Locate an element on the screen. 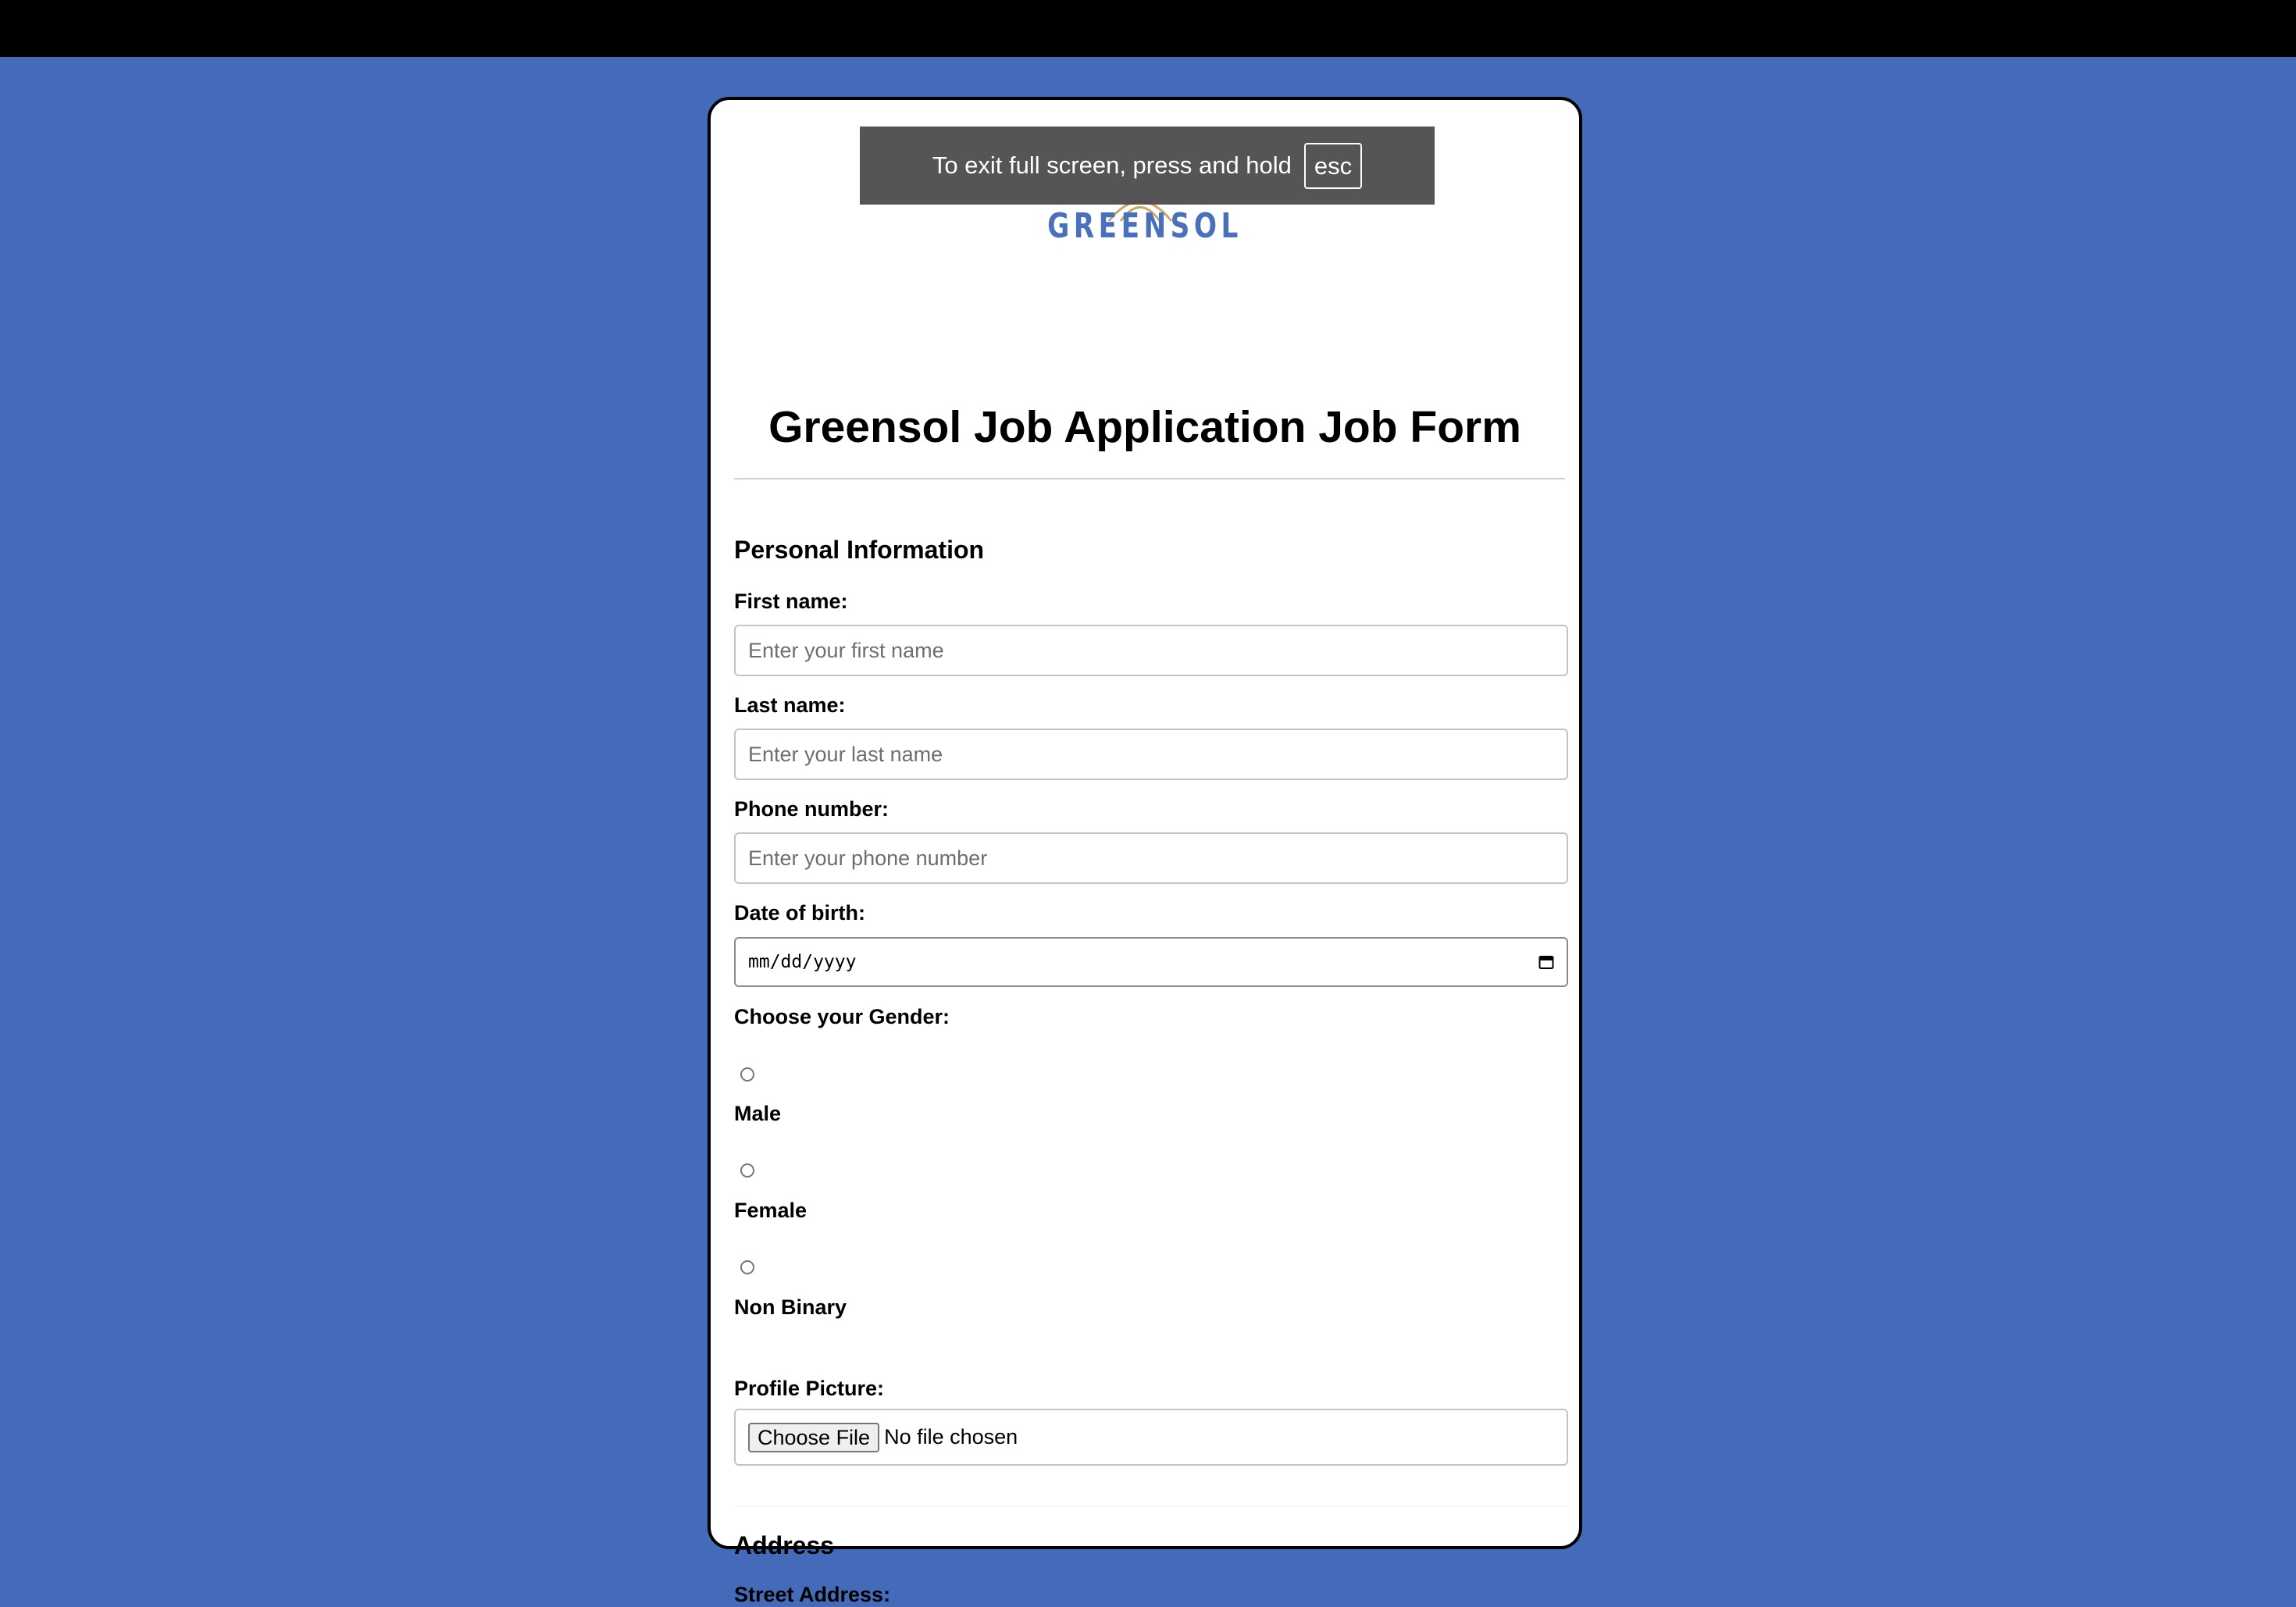 This screenshot has width=2296, height=1607. fullscreen-toast-message: To exit full screen, press and hold is located at coordinates (1112, 165).